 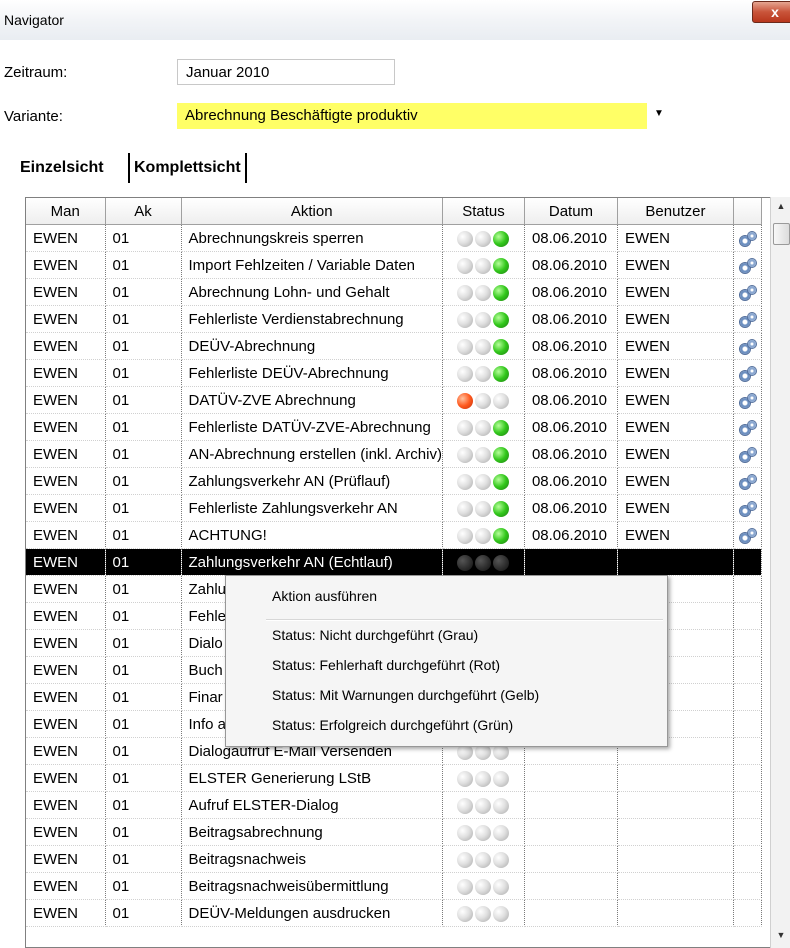 What do you see at coordinates (324, 596) in the screenshot?
I see `menu-item-aktion-ausfuehren: Aktion ausführen` at bounding box center [324, 596].